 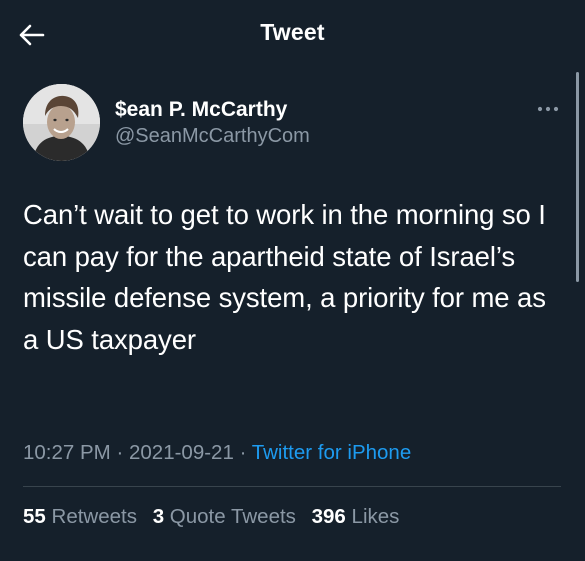 I want to click on quote-tweets-count: 3, so click(x=158, y=516).